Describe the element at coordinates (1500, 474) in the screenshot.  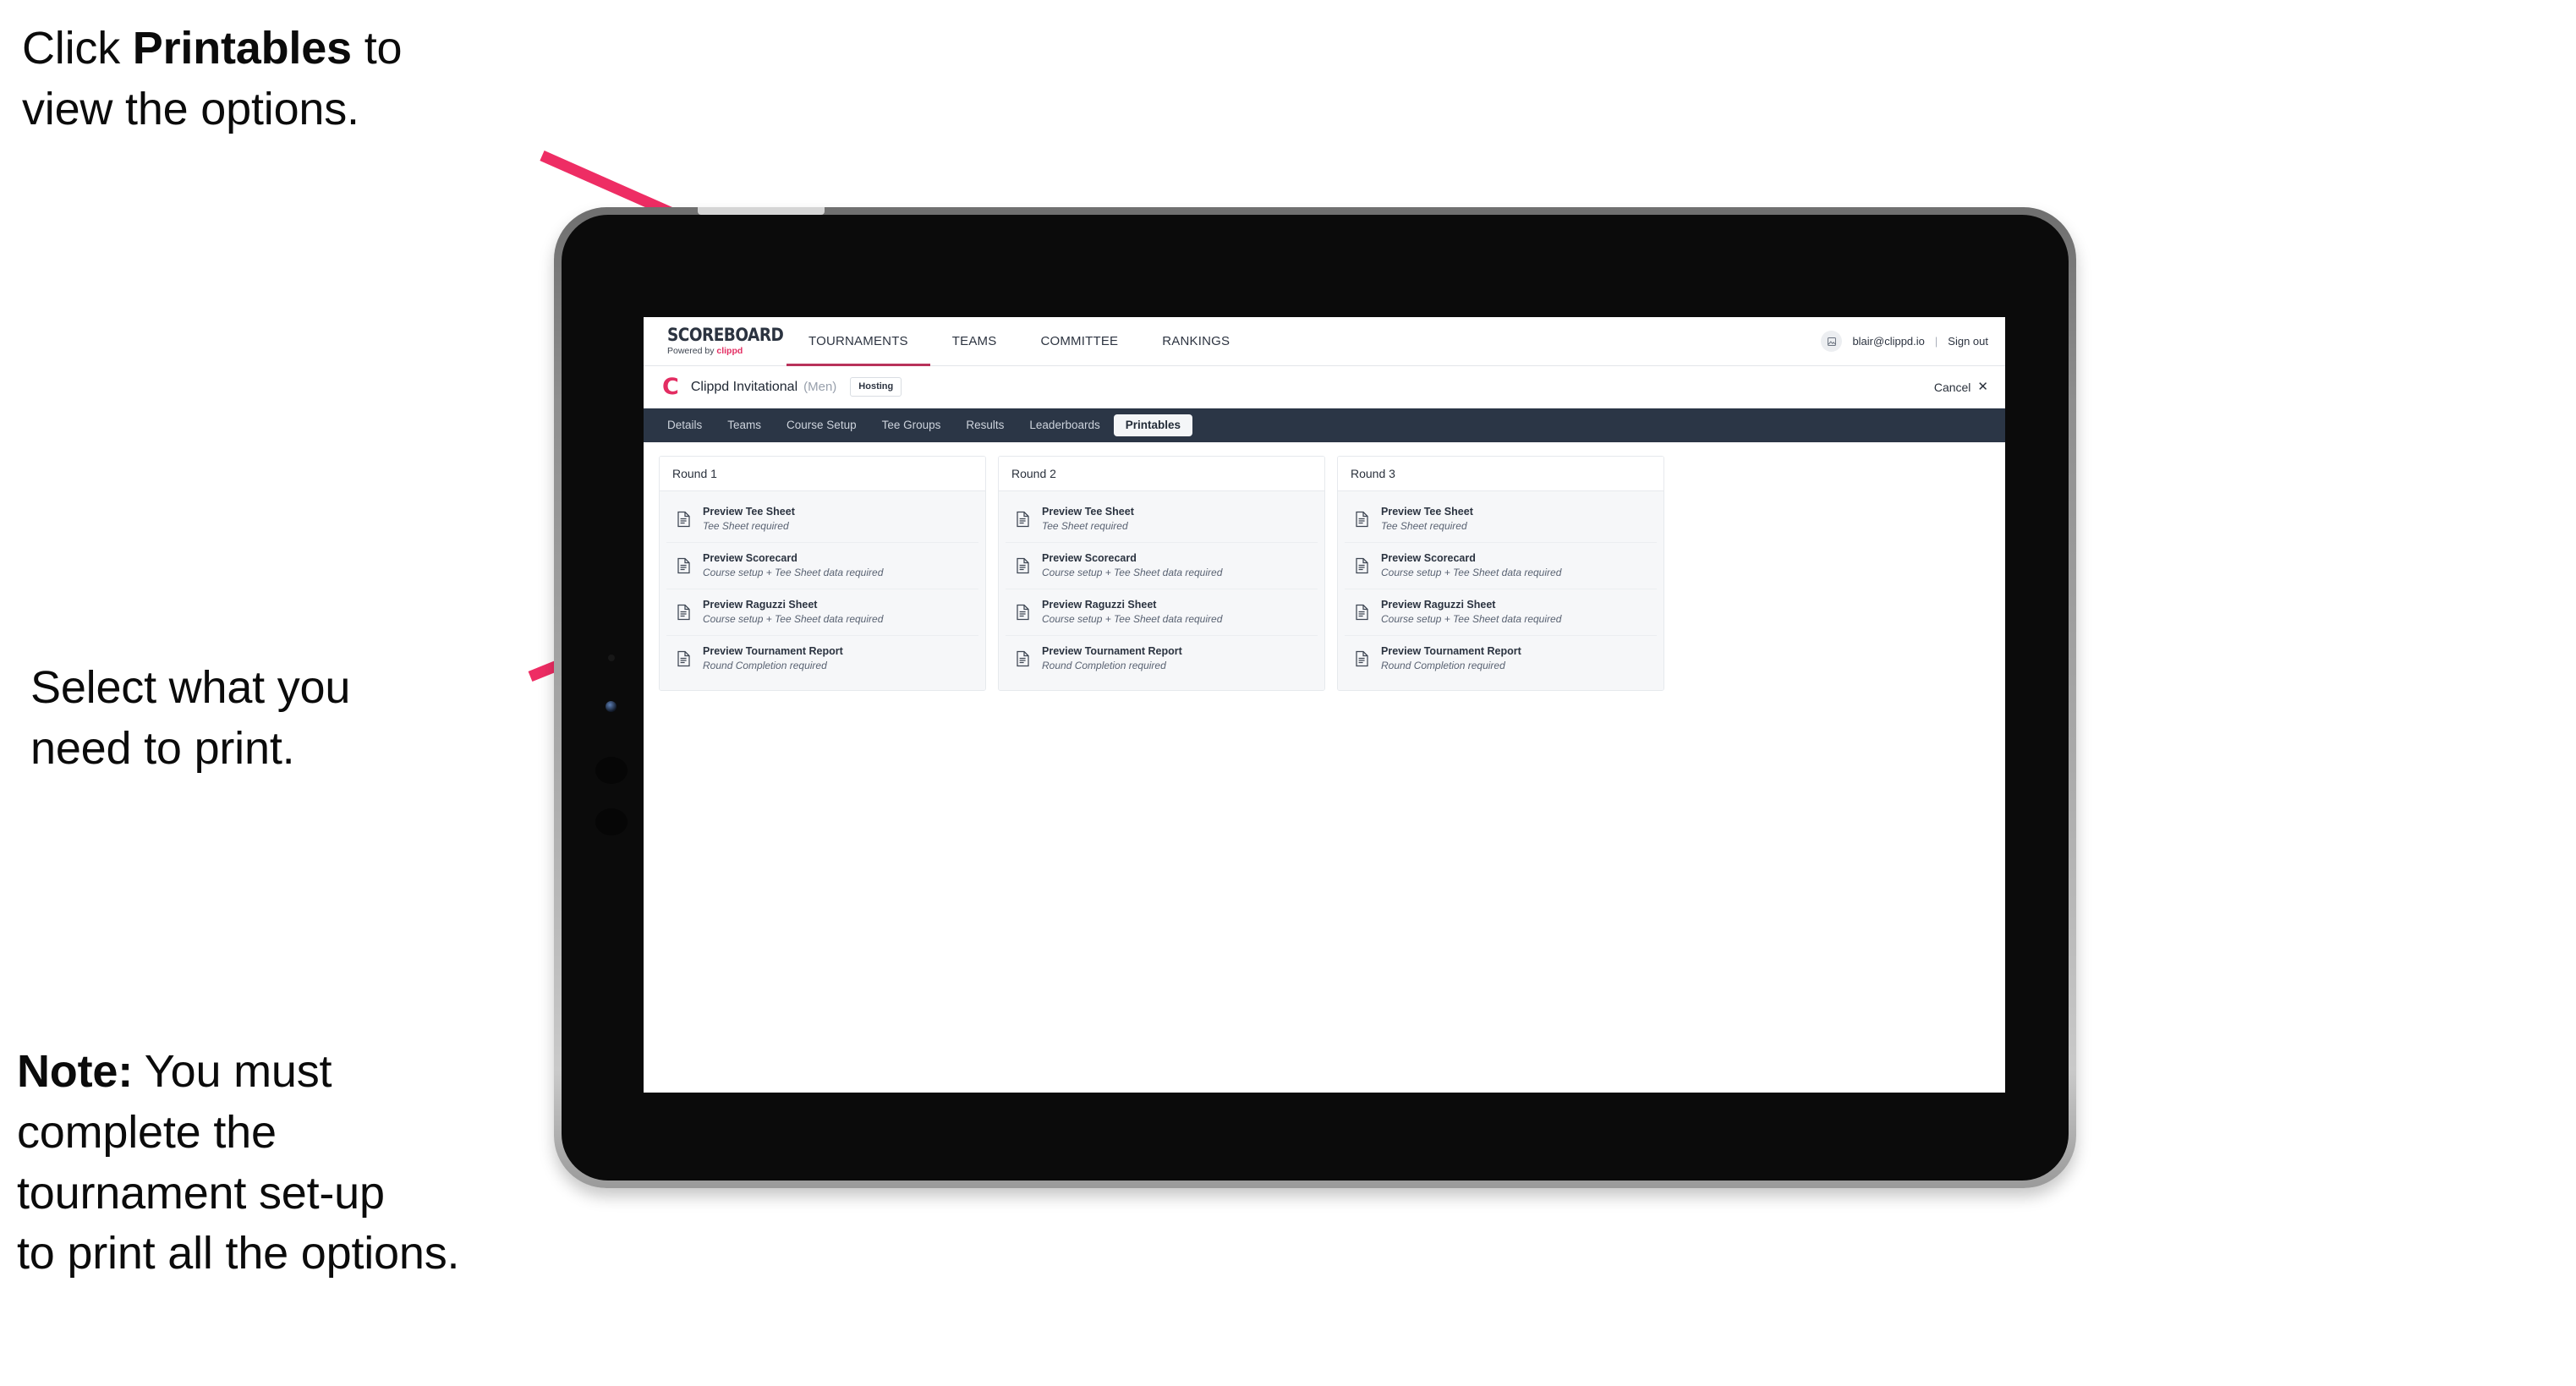
I see `round-title: Round 3` at that location.